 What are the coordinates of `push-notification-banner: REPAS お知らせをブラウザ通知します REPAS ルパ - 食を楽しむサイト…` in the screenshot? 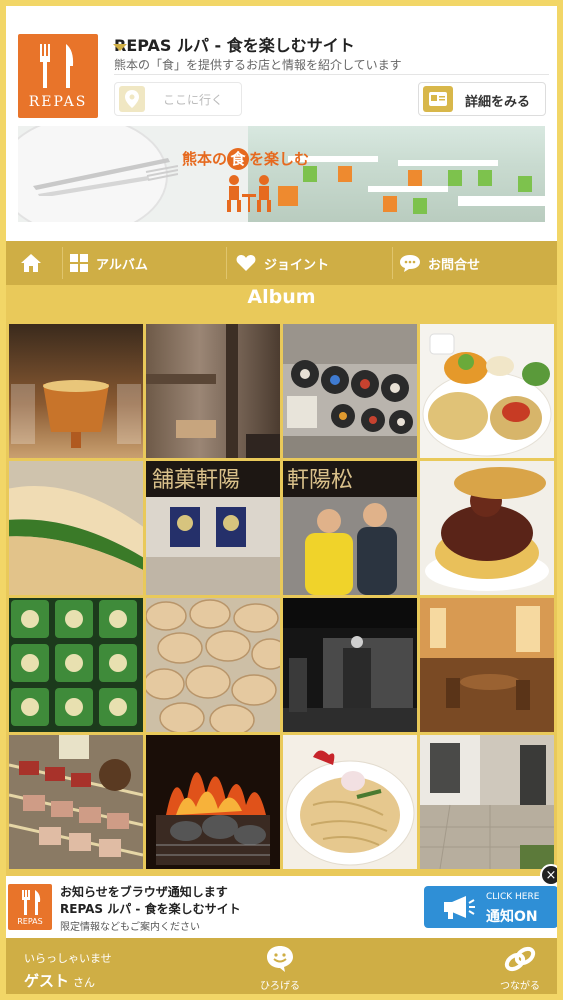 It's located at (281, 901).